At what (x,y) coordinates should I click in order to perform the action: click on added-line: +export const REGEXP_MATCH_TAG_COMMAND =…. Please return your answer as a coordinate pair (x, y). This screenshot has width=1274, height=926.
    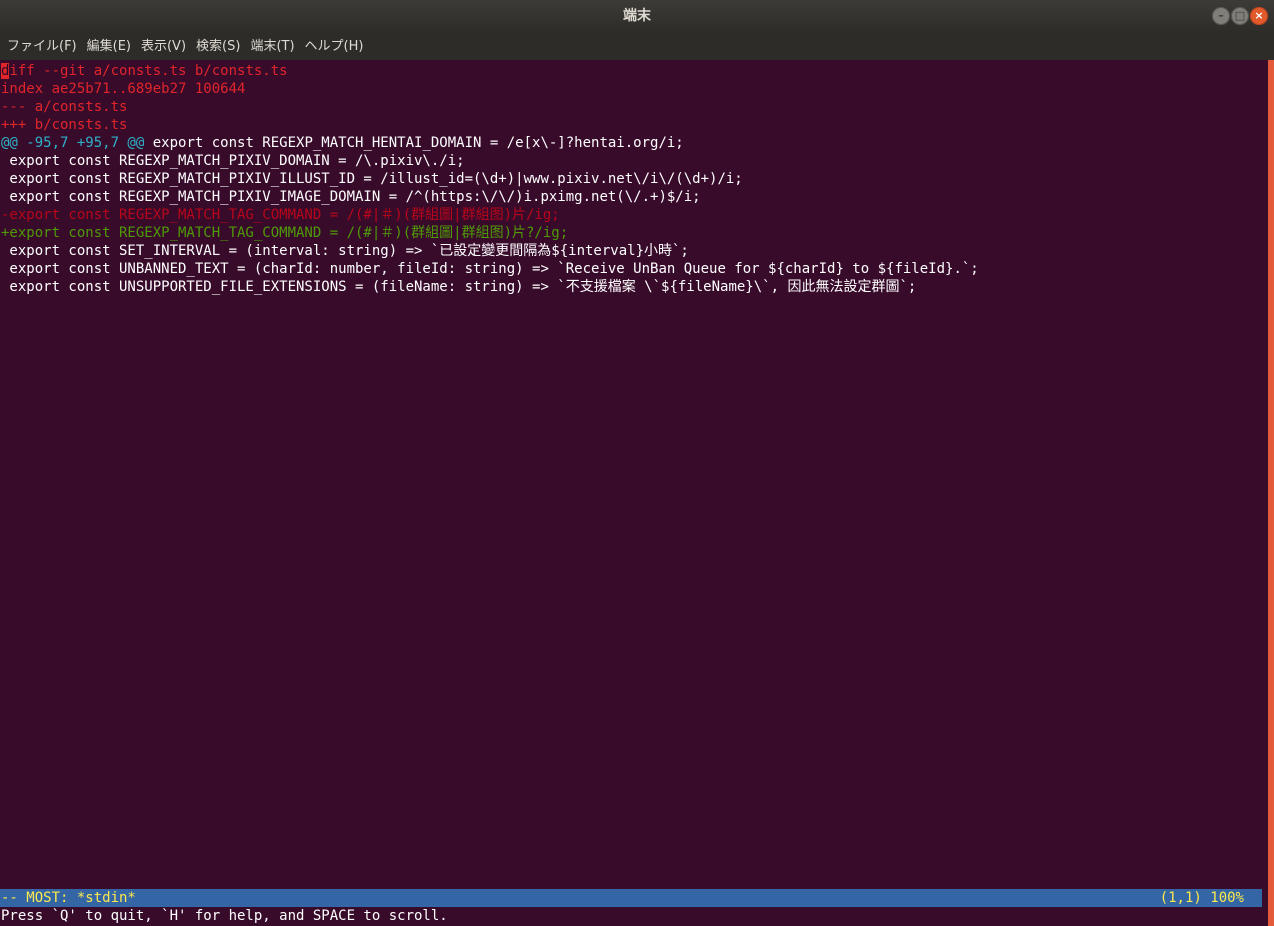
    Looking at the image, I should click on (285, 233).